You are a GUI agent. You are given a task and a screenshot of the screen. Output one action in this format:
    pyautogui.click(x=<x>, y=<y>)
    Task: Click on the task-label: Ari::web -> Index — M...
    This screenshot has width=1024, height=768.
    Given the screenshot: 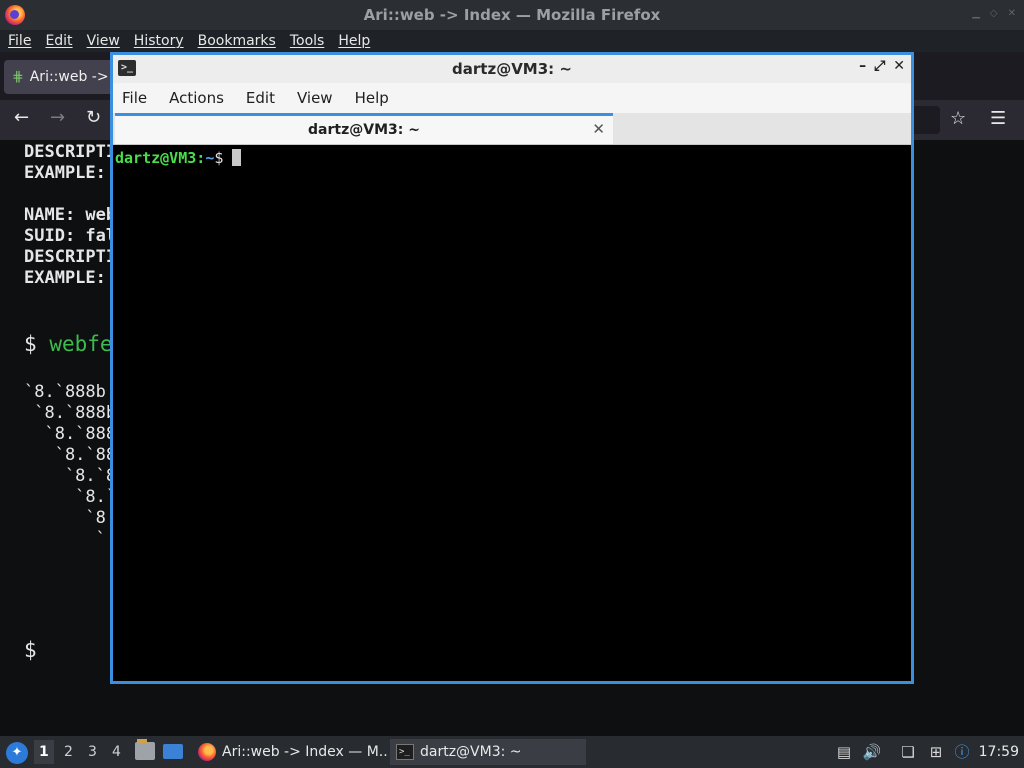 What is the action you would take?
    pyautogui.click(x=305, y=752)
    